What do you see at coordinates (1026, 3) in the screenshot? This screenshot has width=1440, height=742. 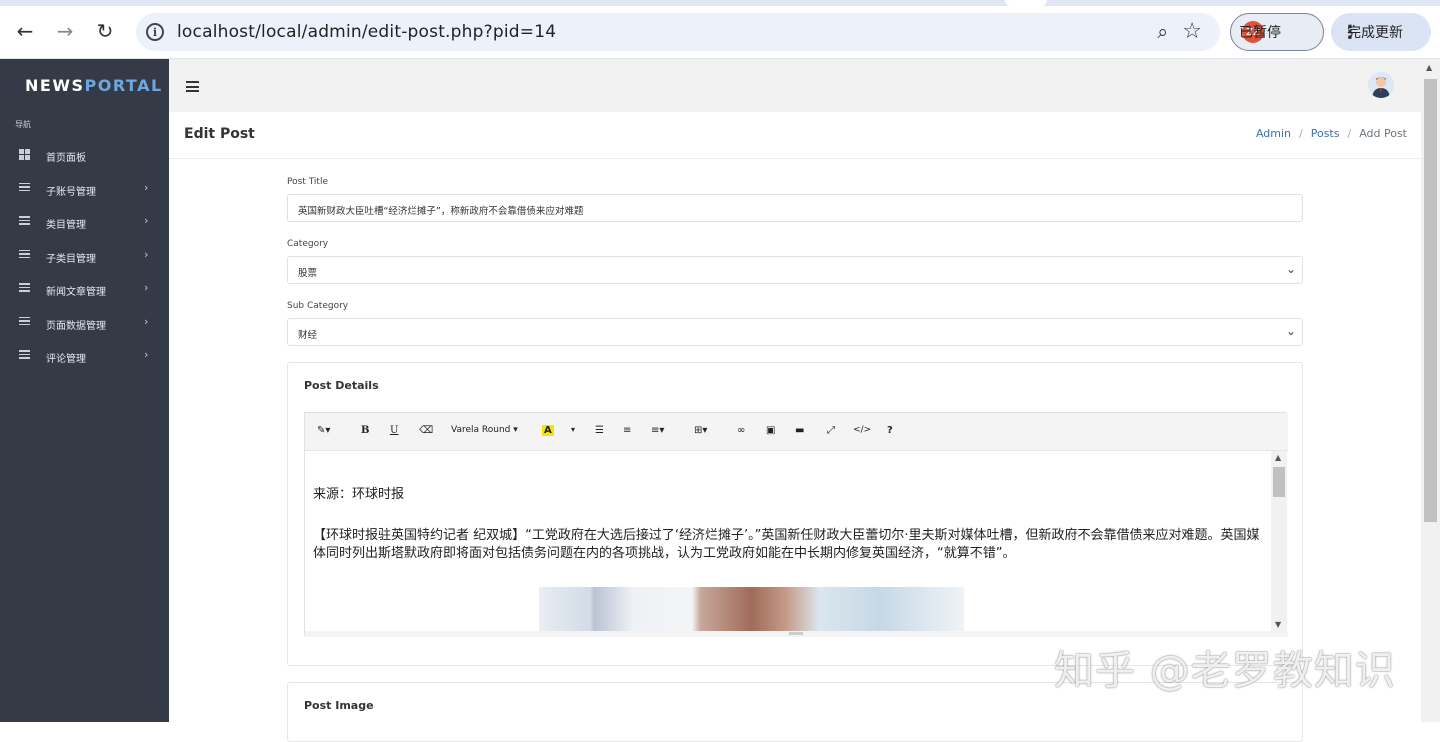 I see `tab-notch` at bounding box center [1026, 3].